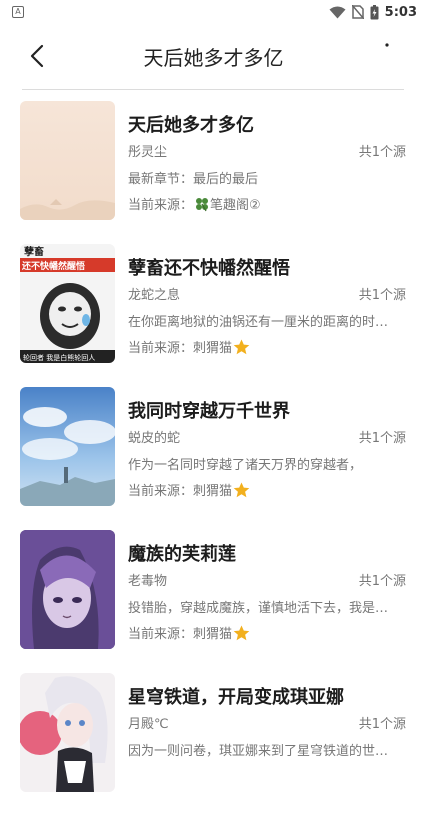 Image resolution: width=427 pixels, height=815 pixels. I want to click on current-source: 当前来源： 笔趣阁②, so click(194, 203).